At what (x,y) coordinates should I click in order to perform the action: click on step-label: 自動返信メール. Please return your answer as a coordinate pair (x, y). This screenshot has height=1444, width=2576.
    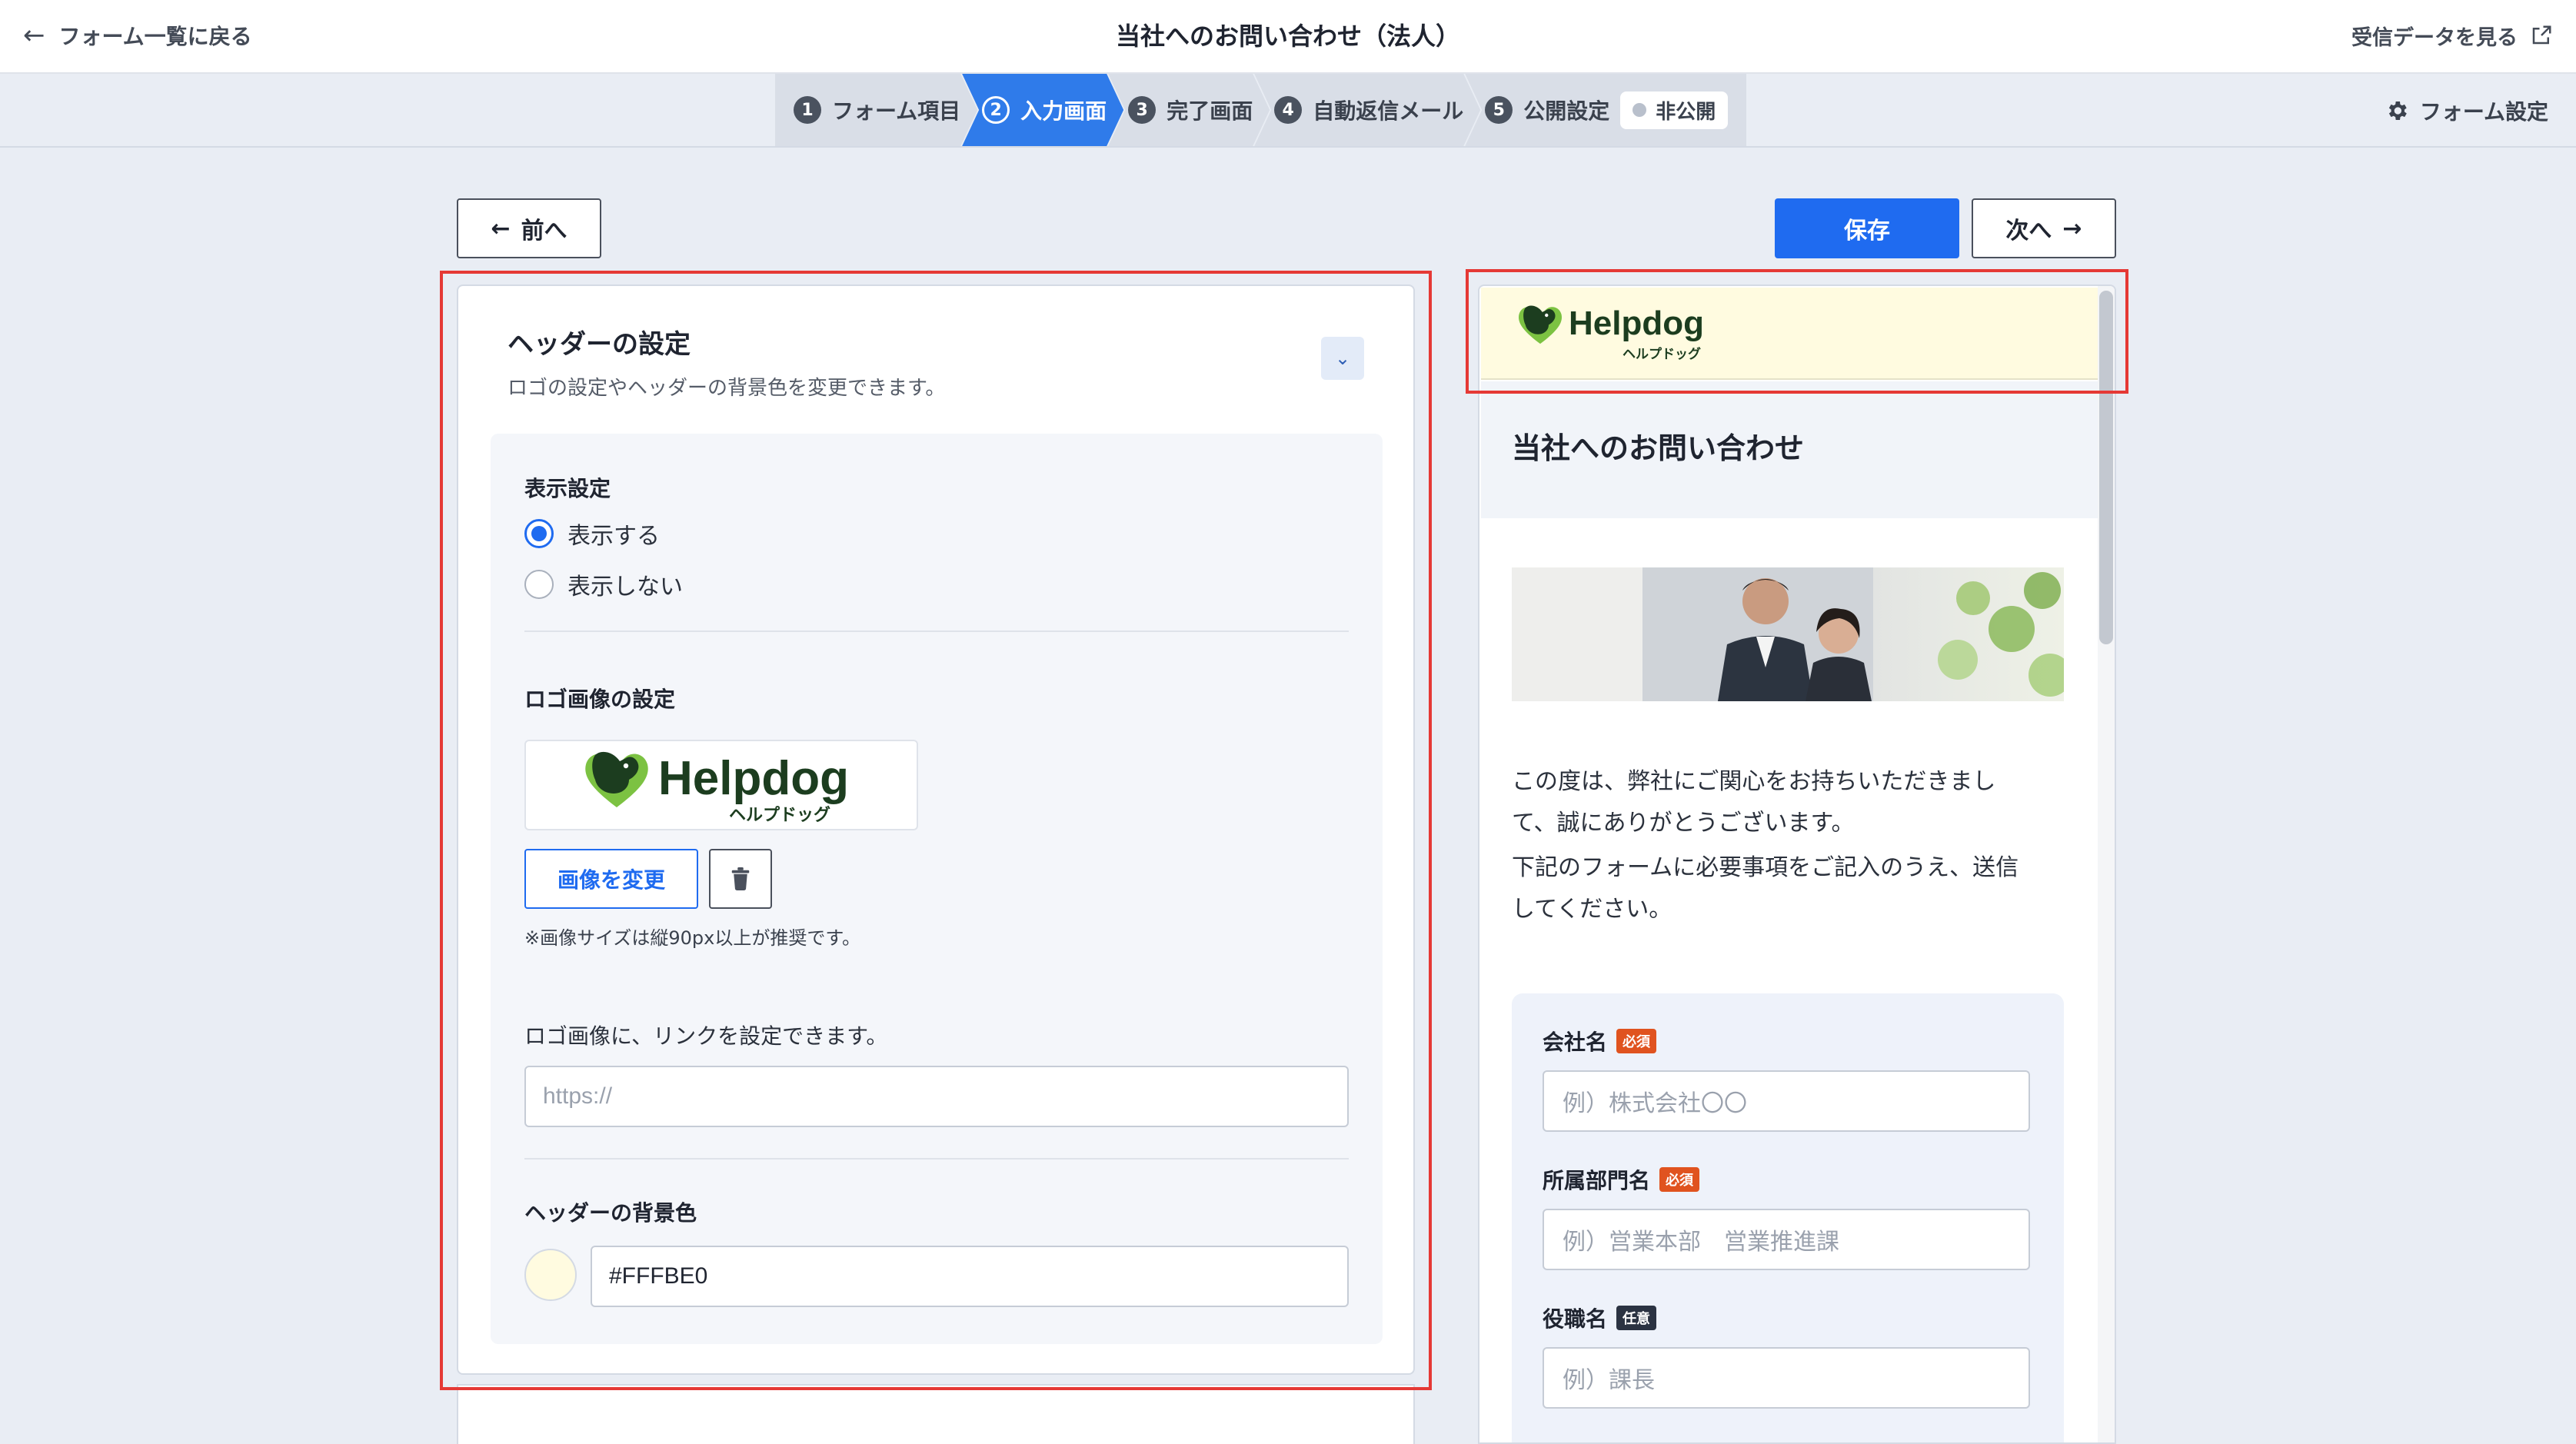
    Looking at the image, I should click on (1388, 111).